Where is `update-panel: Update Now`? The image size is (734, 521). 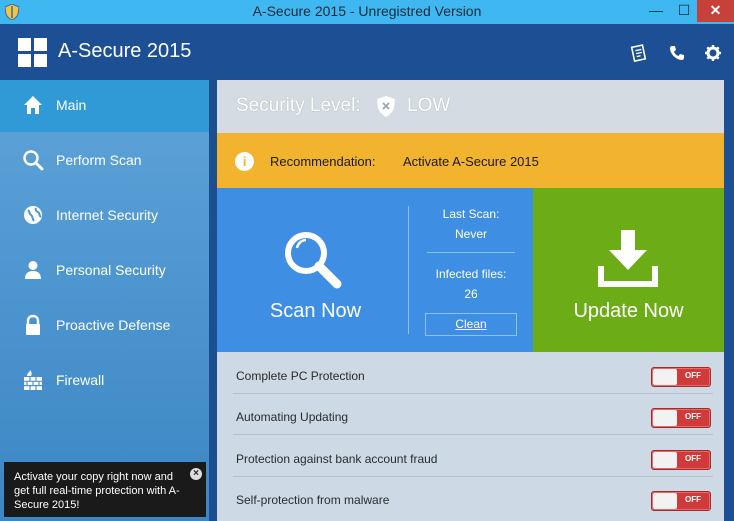
update-panel: Update Now is located at coordinates (628, 270).